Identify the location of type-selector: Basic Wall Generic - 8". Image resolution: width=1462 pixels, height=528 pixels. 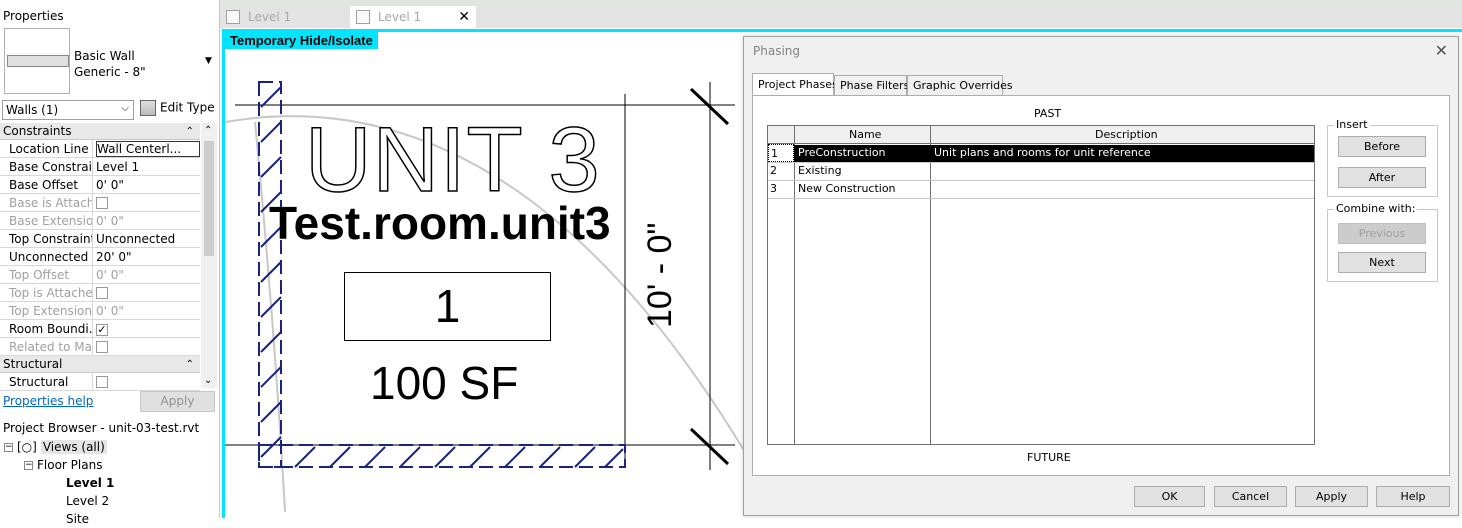
(110, 64).